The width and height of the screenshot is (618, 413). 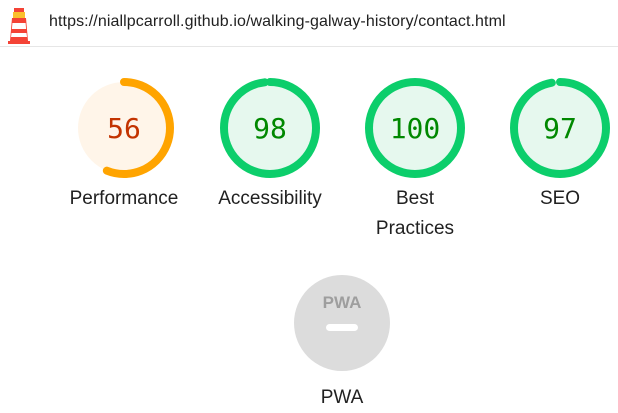 I want to click on seo-score: 97, so click(x=560, y=128).